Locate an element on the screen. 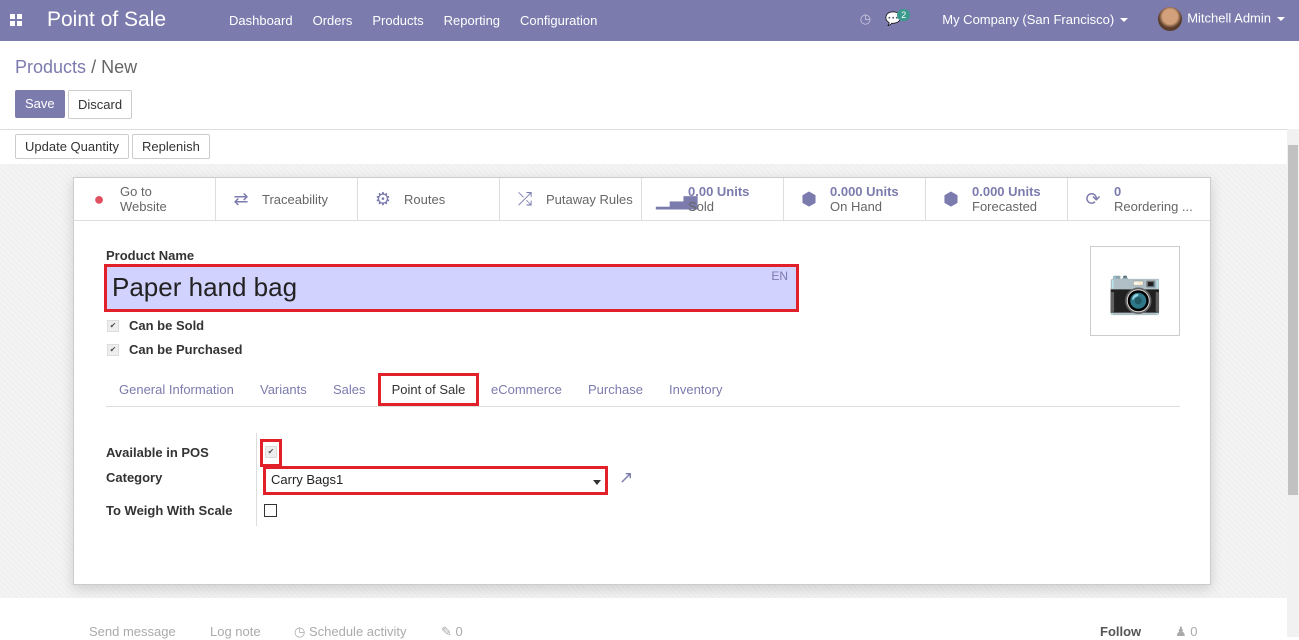  putaway-rules-button: ⤮ Putaway Rules is located at coordinates (571, 199).